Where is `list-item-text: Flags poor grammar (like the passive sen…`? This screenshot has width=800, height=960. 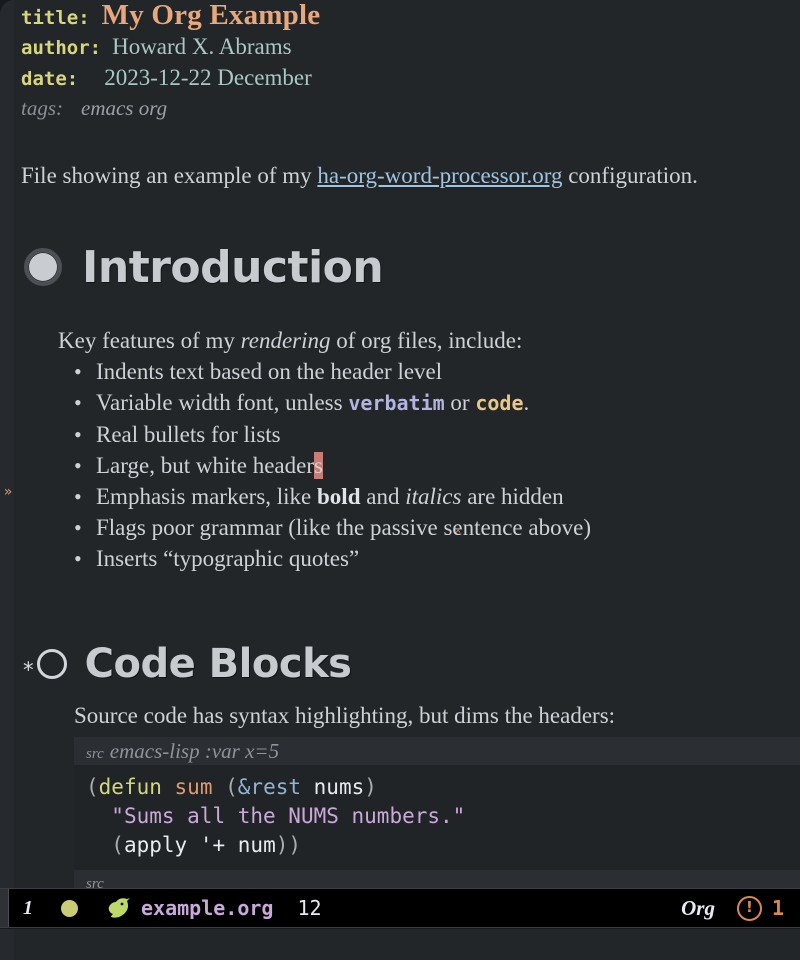 list-item-text: Flags poor grammar (like the passive sen… is located at coordinates (343, 527).